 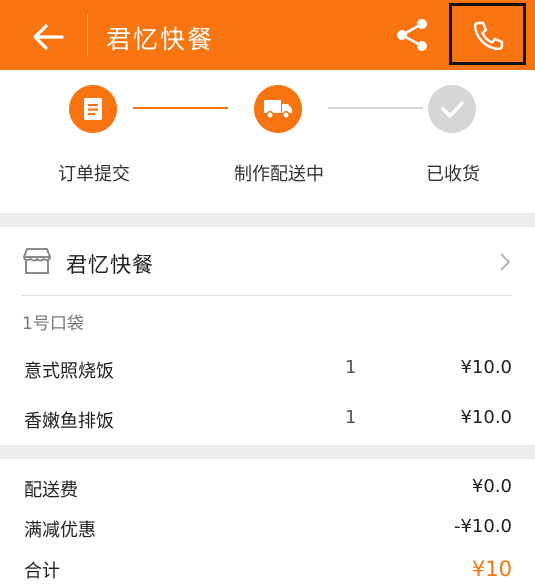 What do you see at coordinates (491, 569) in the screenshot?
I see `total-value: ¥10` at bounding box center [491, 569].